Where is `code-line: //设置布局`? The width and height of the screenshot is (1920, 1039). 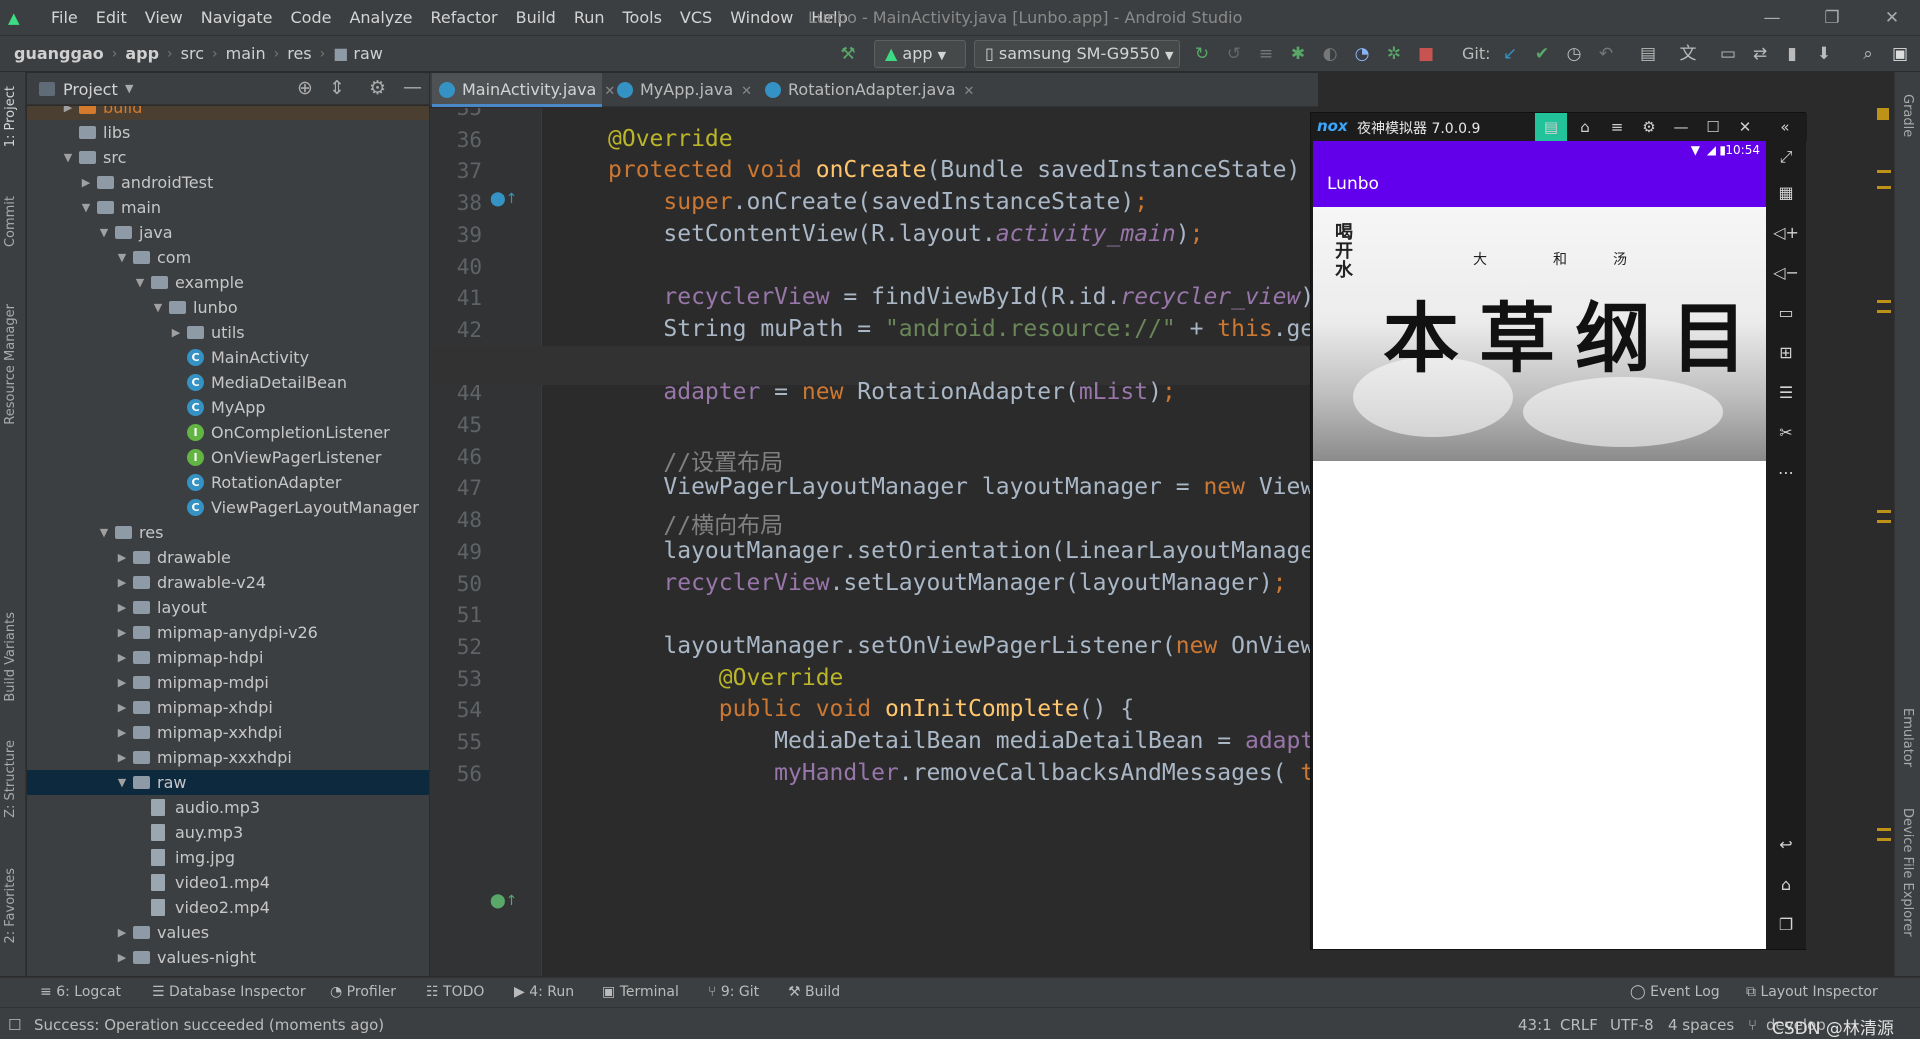
code-line: //设置布局 is located at coordinates (695, 460).